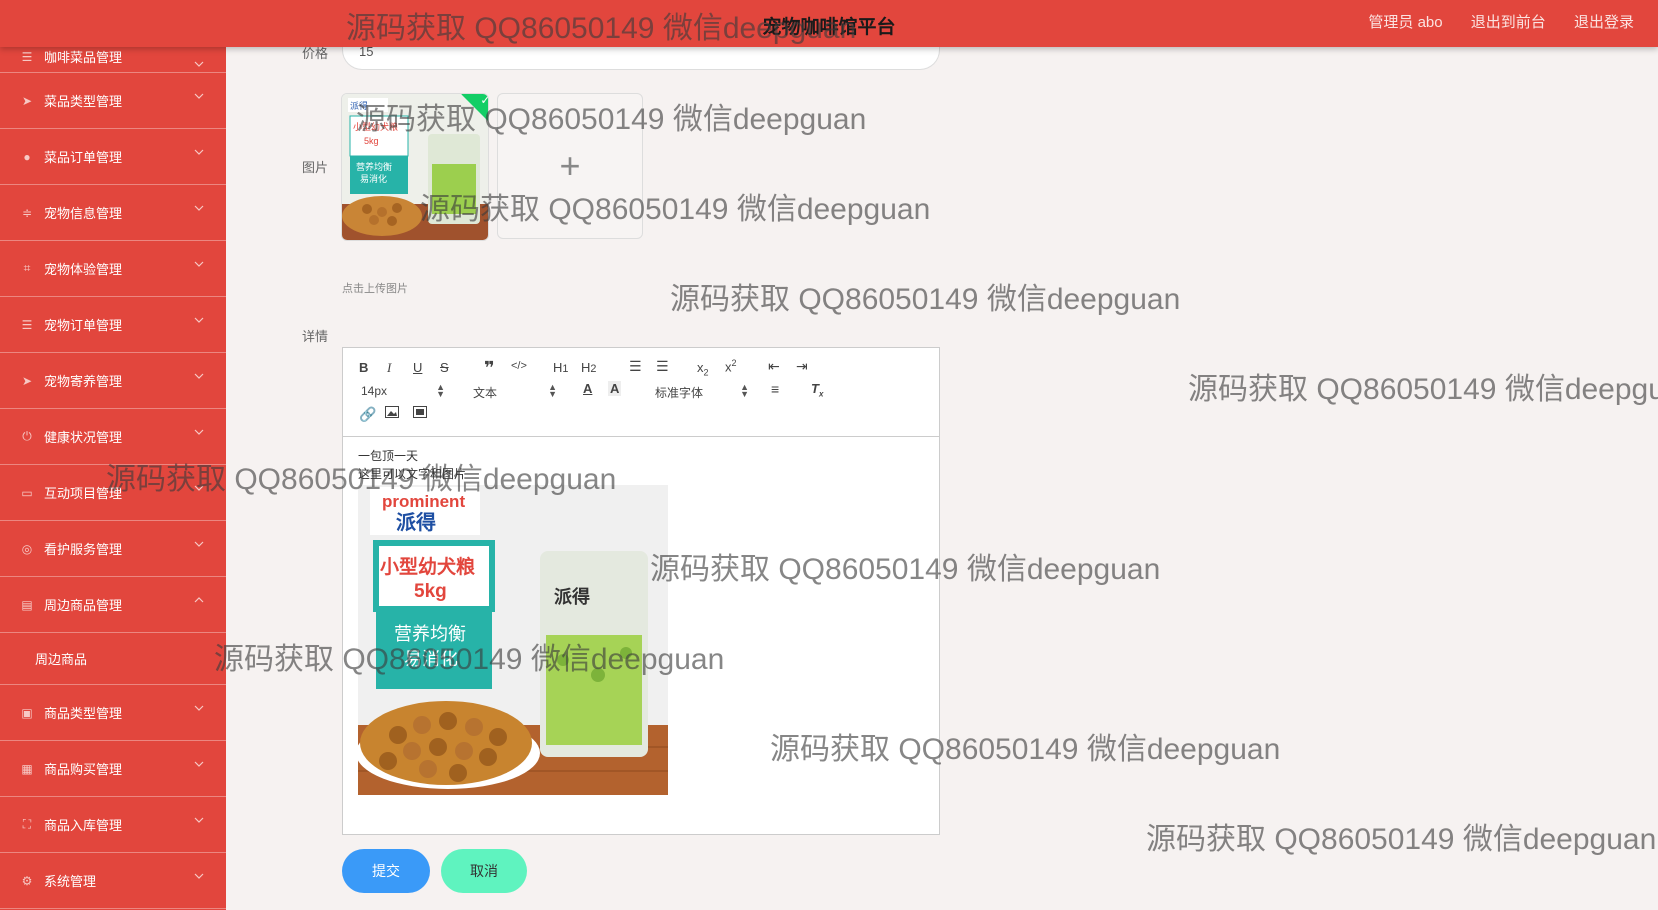  What do you see at coordinates (83, 825) in the screenshot?
I see `sidebar-item-label: 商品入库管理` at bounding box center [83, 825].